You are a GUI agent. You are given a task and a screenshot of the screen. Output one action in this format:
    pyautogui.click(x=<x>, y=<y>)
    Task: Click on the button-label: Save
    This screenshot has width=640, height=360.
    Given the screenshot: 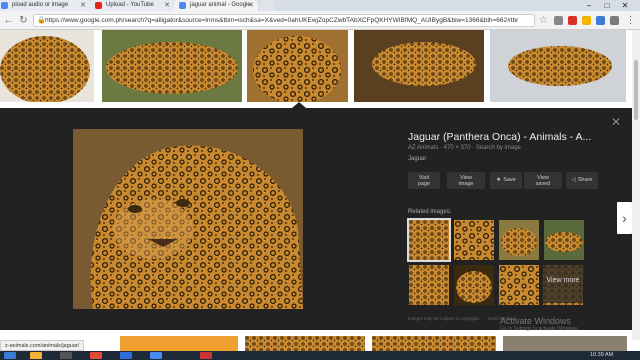 What is the action you would take?
    pyautogui.click(x=509, y=180)
    